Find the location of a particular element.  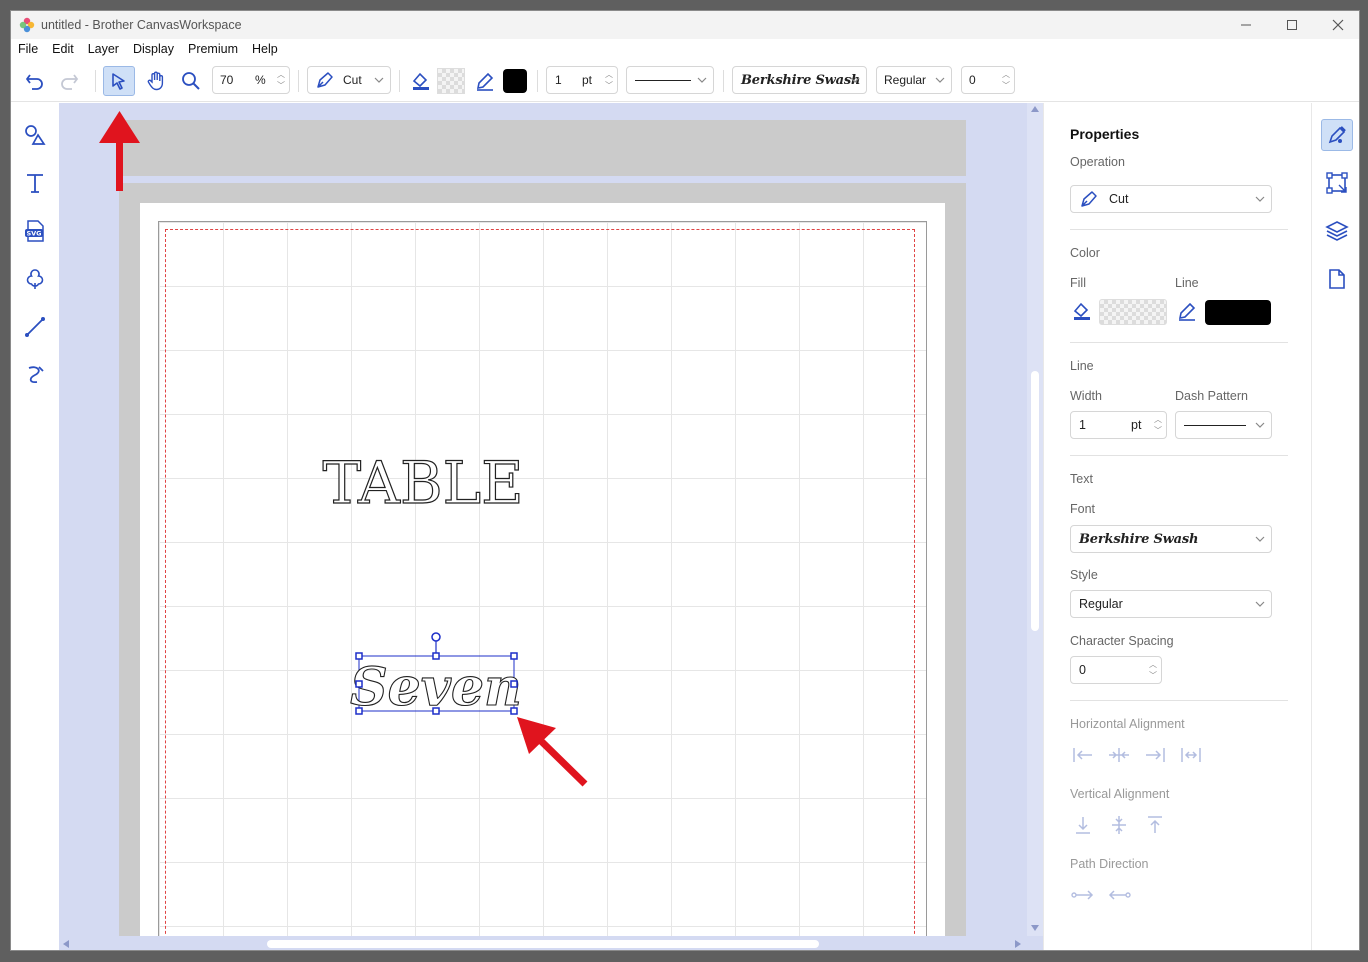

fill-bucket-icon is located at coordinates (420, 81).